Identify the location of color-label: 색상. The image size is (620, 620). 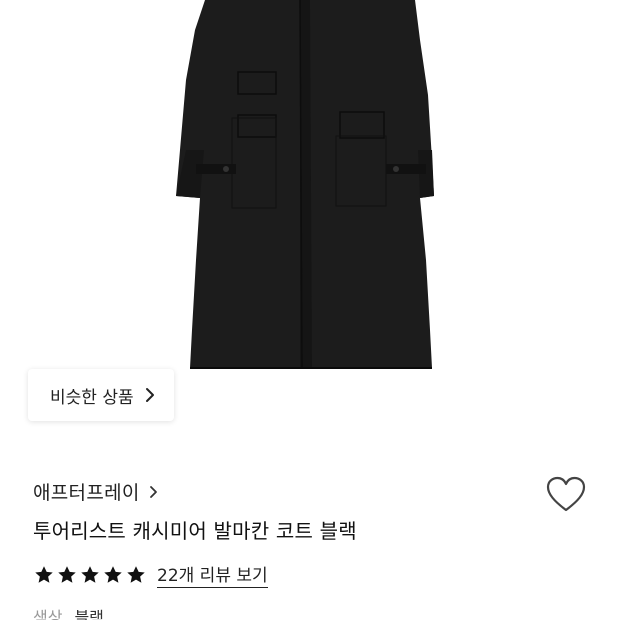
(48, 614).